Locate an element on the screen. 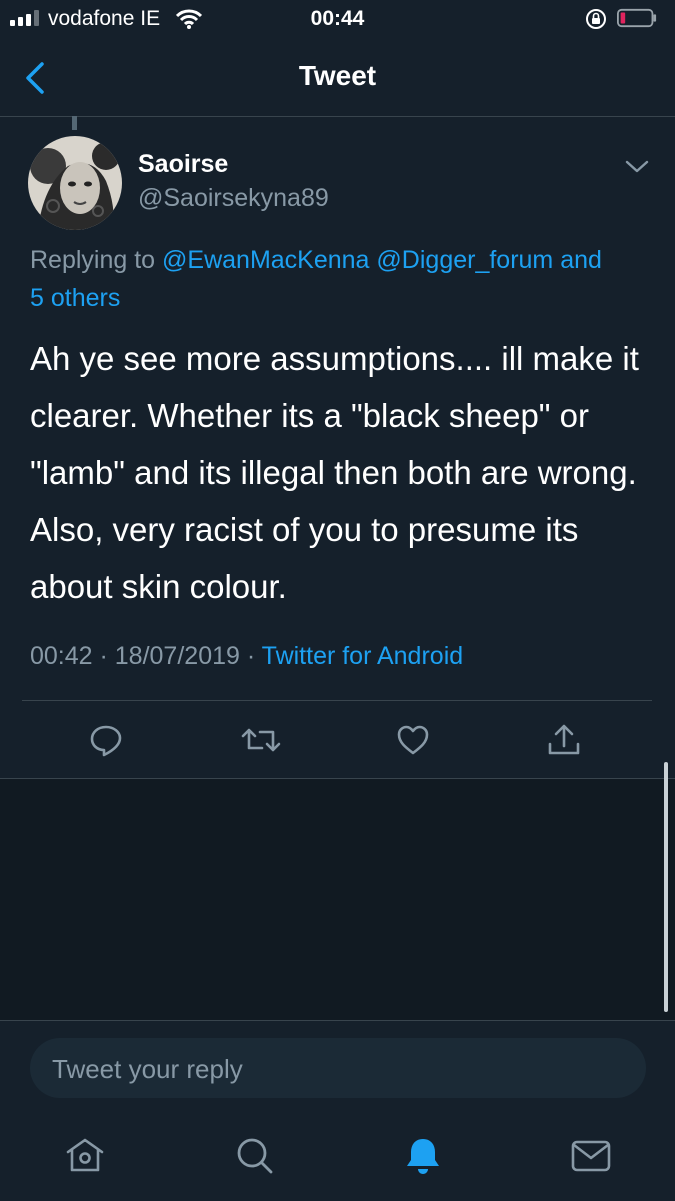 The image size is (675, 1201). author-name: Saoirse is located at coordinates (183, 164).